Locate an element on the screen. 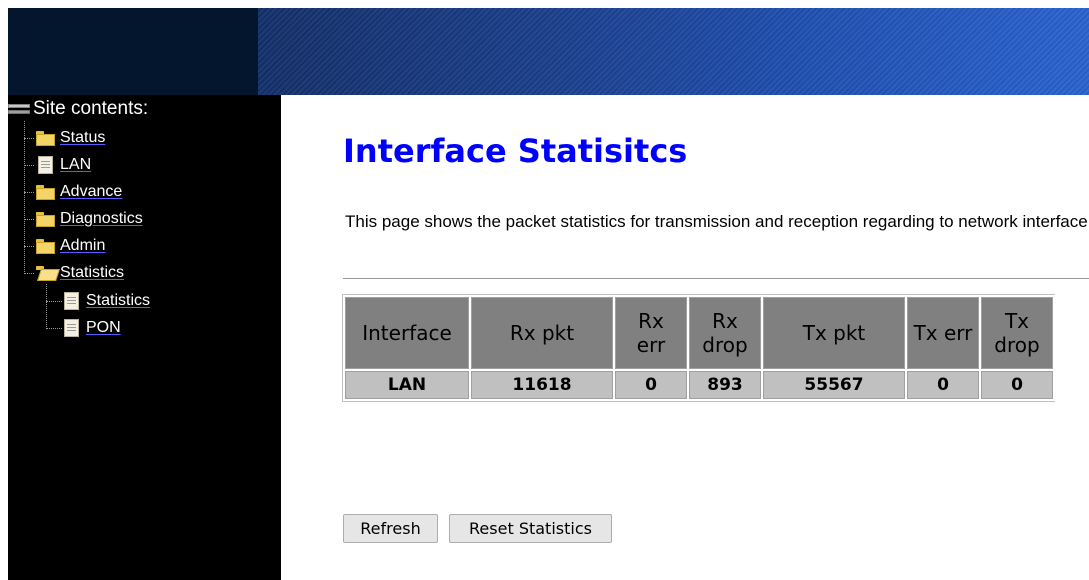 Image resolution: width=1089 pixels, height=580 pixels. sidebar-item-lan: LAN is located at coordinates (64, 165).